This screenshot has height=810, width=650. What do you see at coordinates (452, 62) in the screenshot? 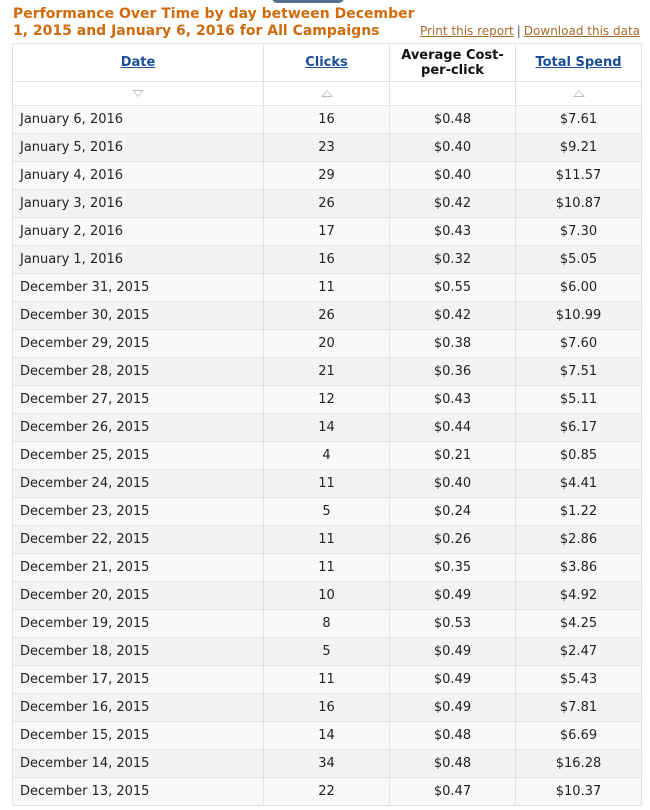
I see `column-header-average-cpc: Average Cost-per-click` at bounding box center [452, 62].